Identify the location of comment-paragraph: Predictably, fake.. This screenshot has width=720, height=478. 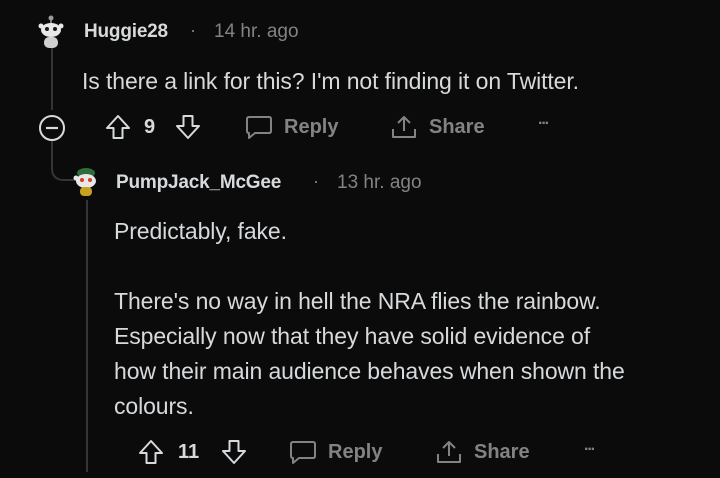
(200, 231).